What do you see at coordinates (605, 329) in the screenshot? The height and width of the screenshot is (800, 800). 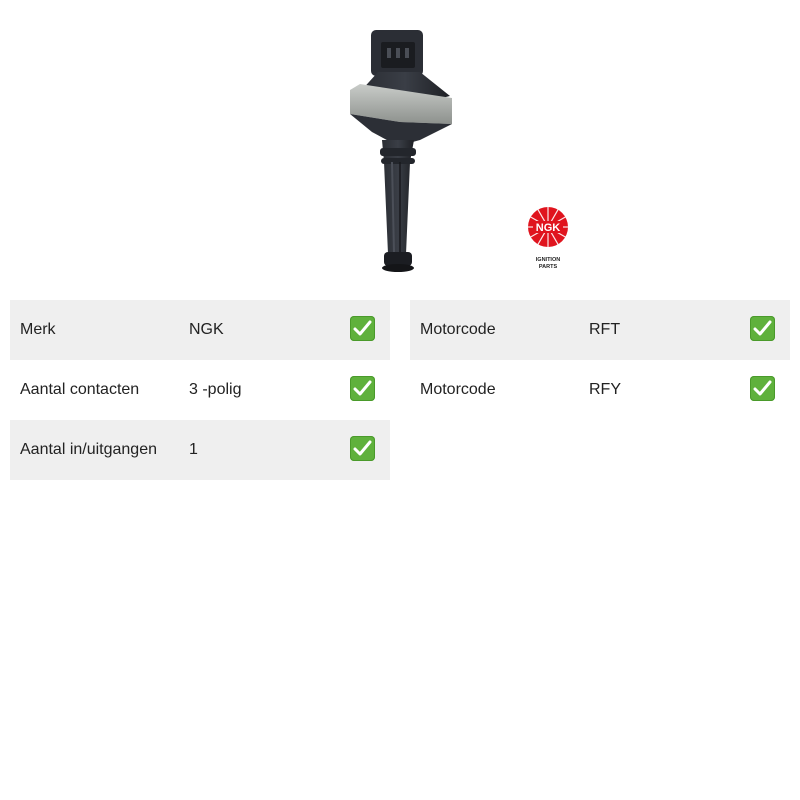 I see `spec-value: RFT` at bounding box center [605, 329].